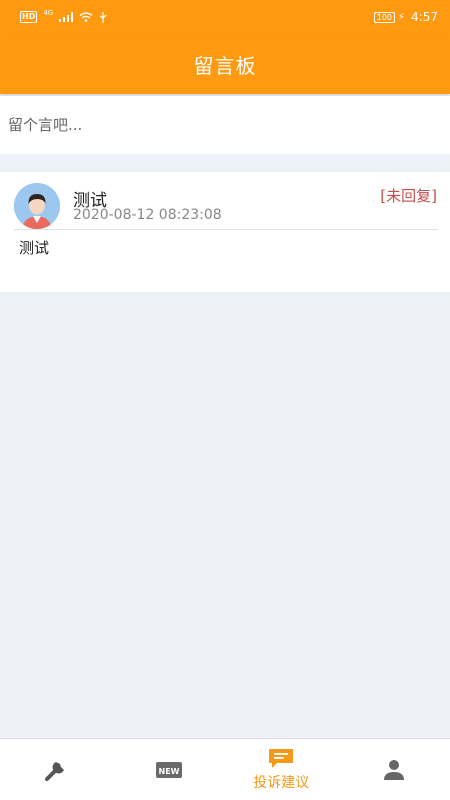 This screenshot has height=800, width=450. What do you see at coordinates (384, 17) in the screenshot?
I see `battery-level: 100` at bounding box center [384, 17].